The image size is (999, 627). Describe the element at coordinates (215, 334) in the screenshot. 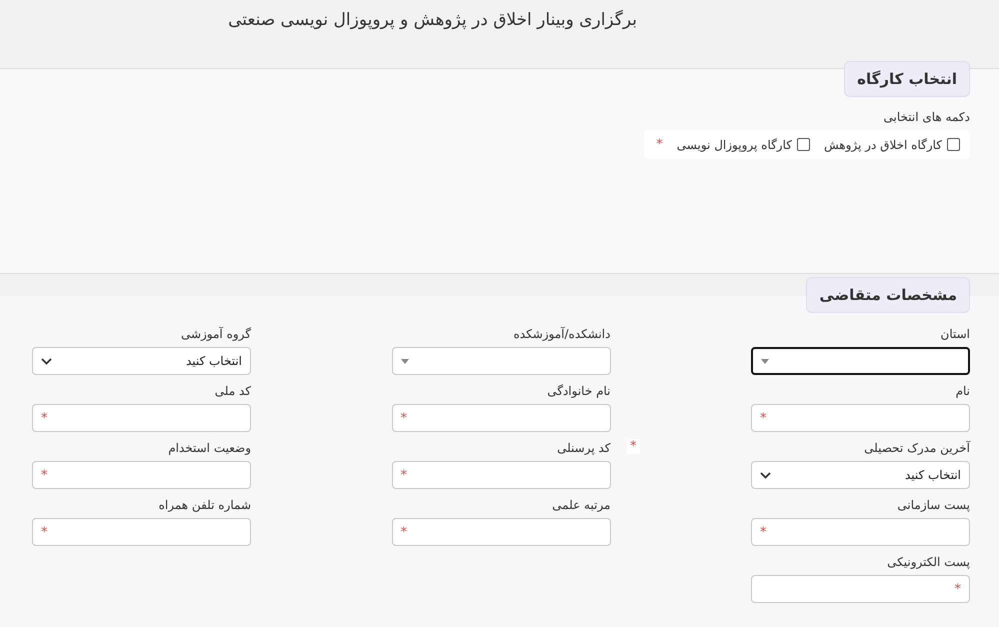

I see `field-label: گروه آموزشی` at that location.